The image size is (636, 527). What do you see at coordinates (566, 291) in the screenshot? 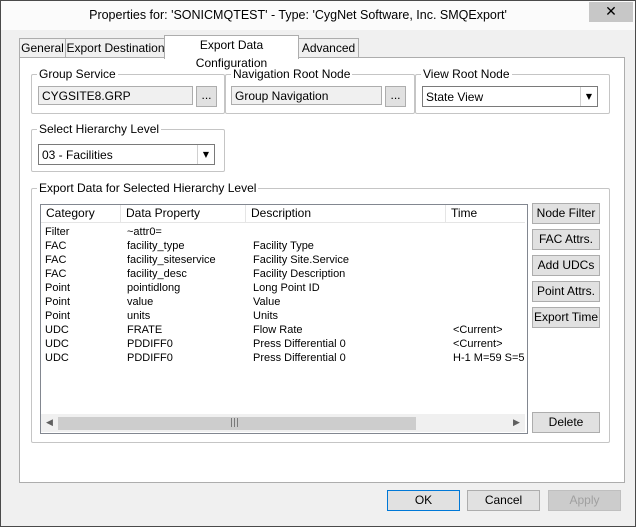
I see `point-attrs-button: Point Attrs.` at bounding box center [566, 291].